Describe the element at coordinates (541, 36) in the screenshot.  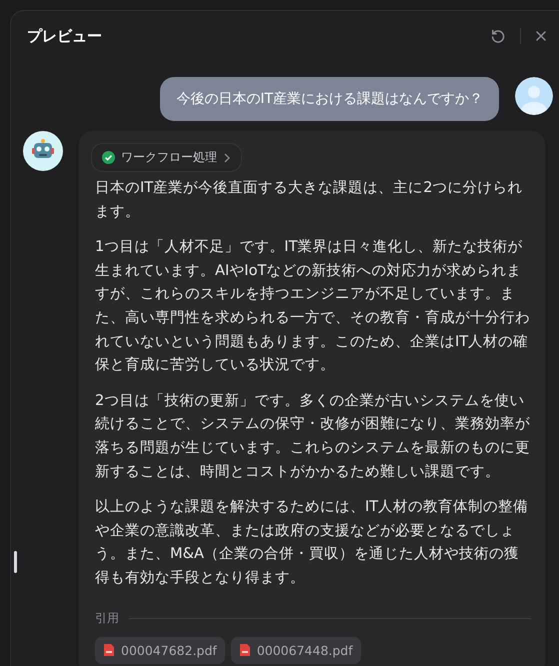
I see `close-icon` at that location.